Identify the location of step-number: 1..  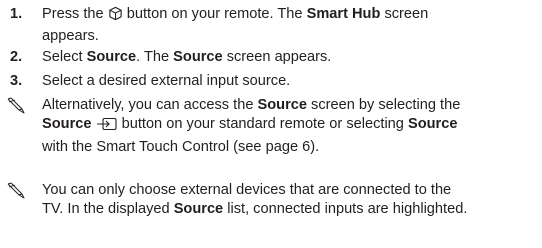
(16, 14).